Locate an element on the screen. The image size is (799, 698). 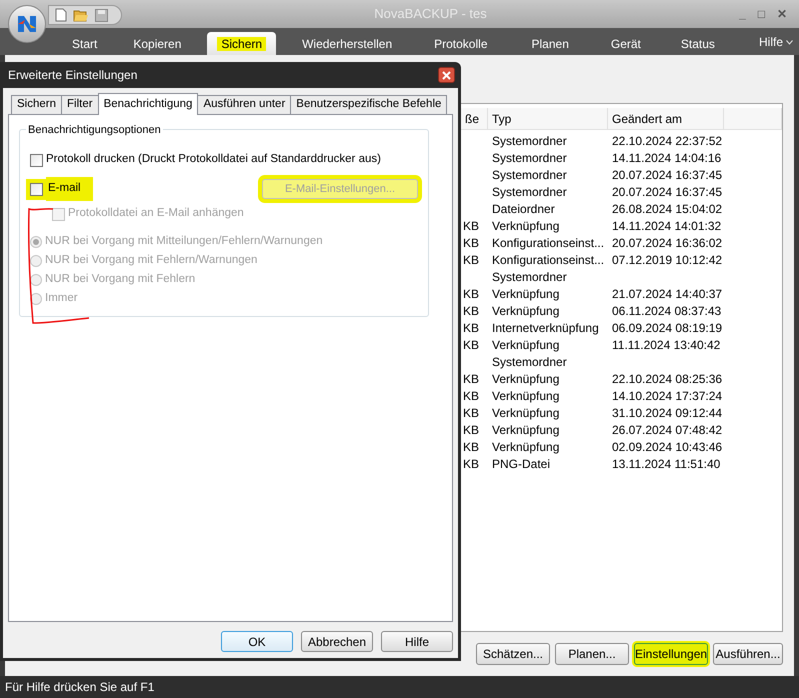
radio-label: NUR bei Vorgang mit Fehlern is located at coordinates (120, 280).